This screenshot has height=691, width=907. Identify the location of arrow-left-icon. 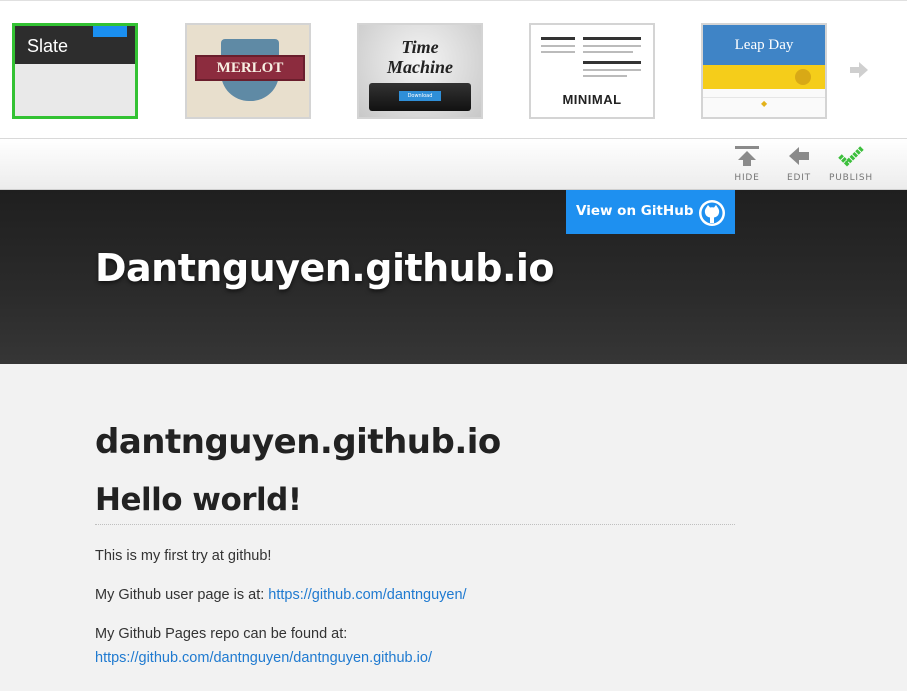
(799, 156).